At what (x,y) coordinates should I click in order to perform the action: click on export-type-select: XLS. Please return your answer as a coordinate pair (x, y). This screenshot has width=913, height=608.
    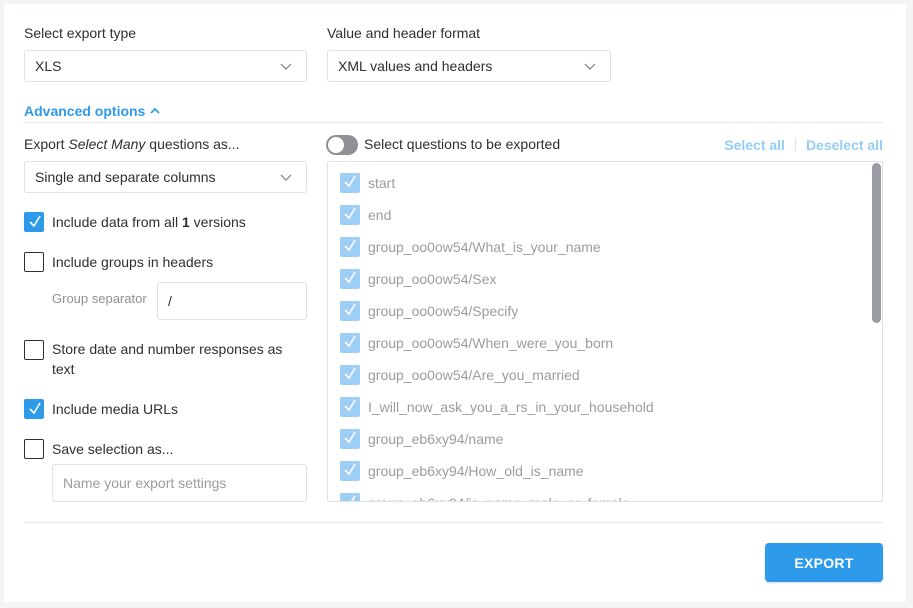
    Looking at the image, I should click on (165, 66).